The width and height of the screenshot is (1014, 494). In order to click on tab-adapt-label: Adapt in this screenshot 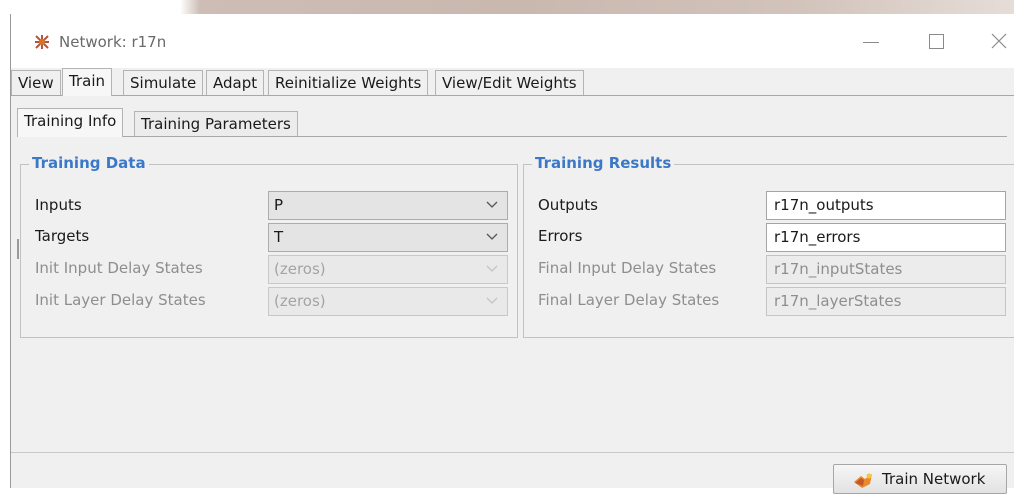, I will do `click(235, 83)`.